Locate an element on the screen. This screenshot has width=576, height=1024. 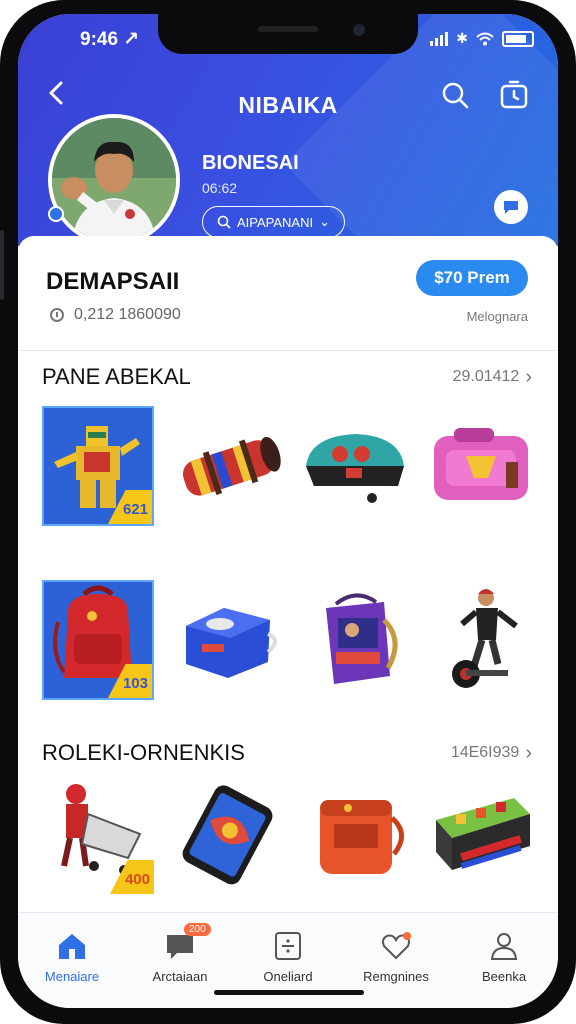
speaker is located at coordinates (288, 29).